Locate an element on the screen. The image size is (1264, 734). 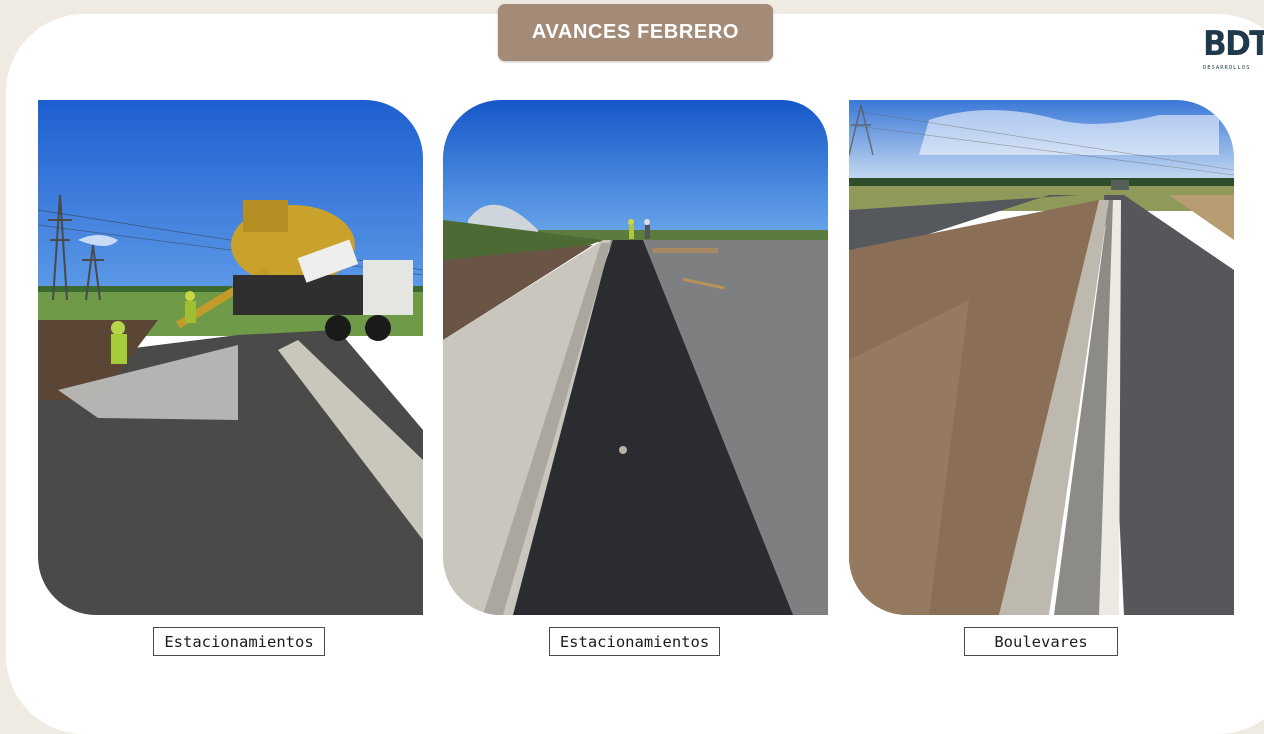
photo-caption-3: Boulevares is located at coordinates (1041, 641).